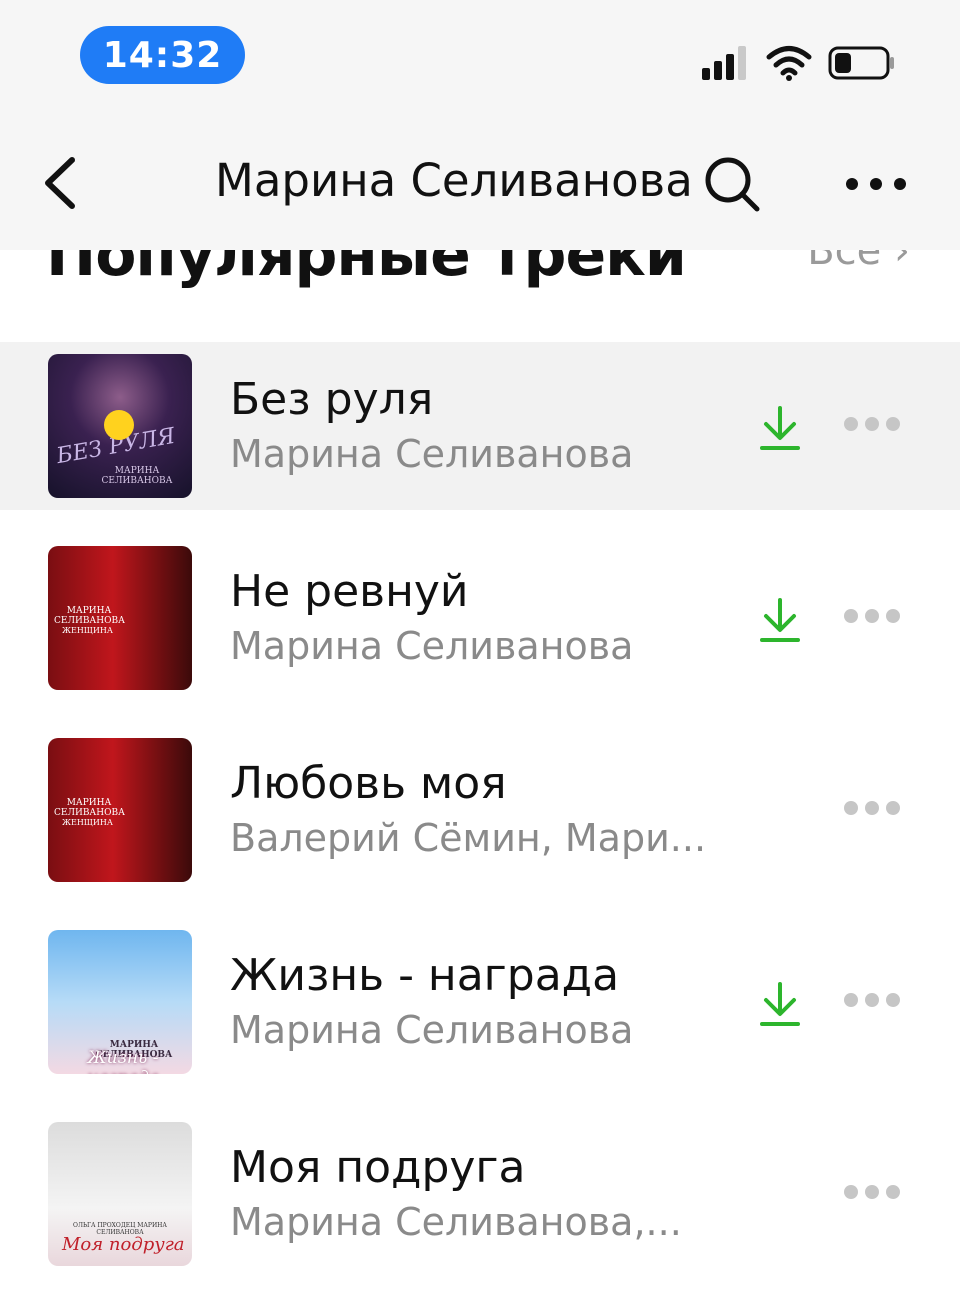  What do you see at coordinates (349, 591) in the screenshot?
I see `track-title: Не ревнуй` at bounding box center [349, 591].